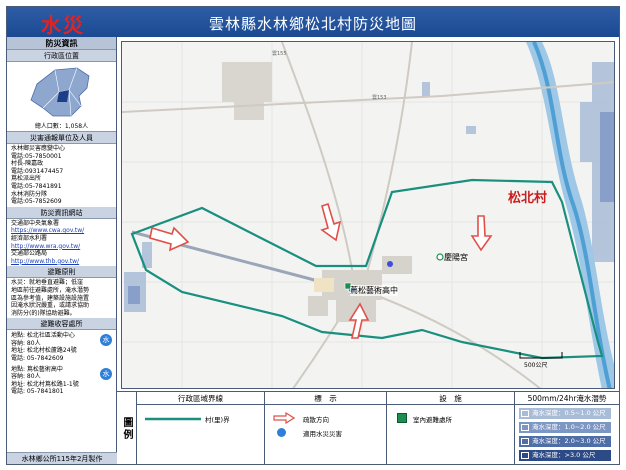 The height and width of the screenshot is (470, 626). Describe the element at coordinates (61, 127) in the screenshot. I see `population-count: 總人口數：1,058人` at that location.